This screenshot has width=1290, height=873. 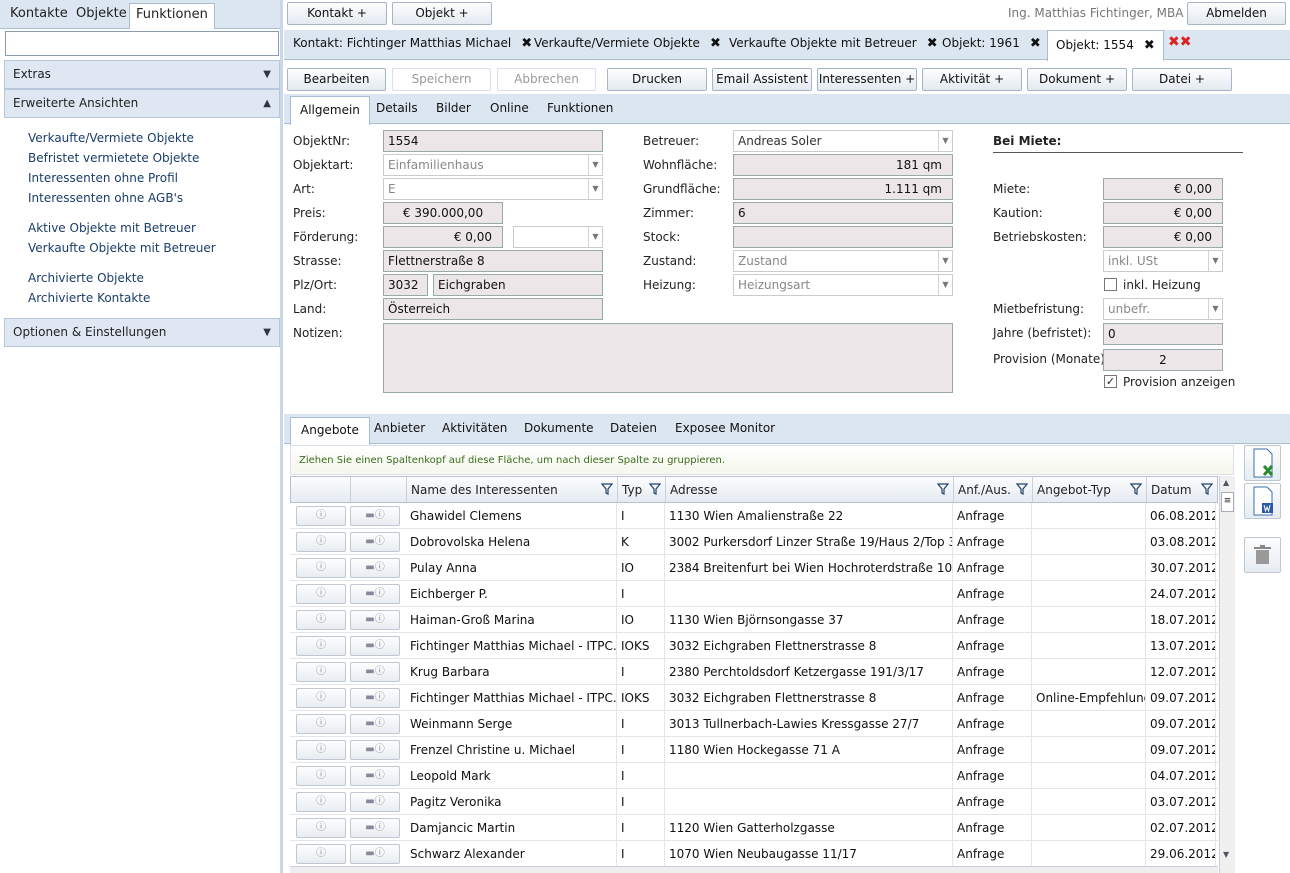 I want to click on link-interessenten-ohne-agb: Interessenten ohne AGB's, so click(x=105, y=198).